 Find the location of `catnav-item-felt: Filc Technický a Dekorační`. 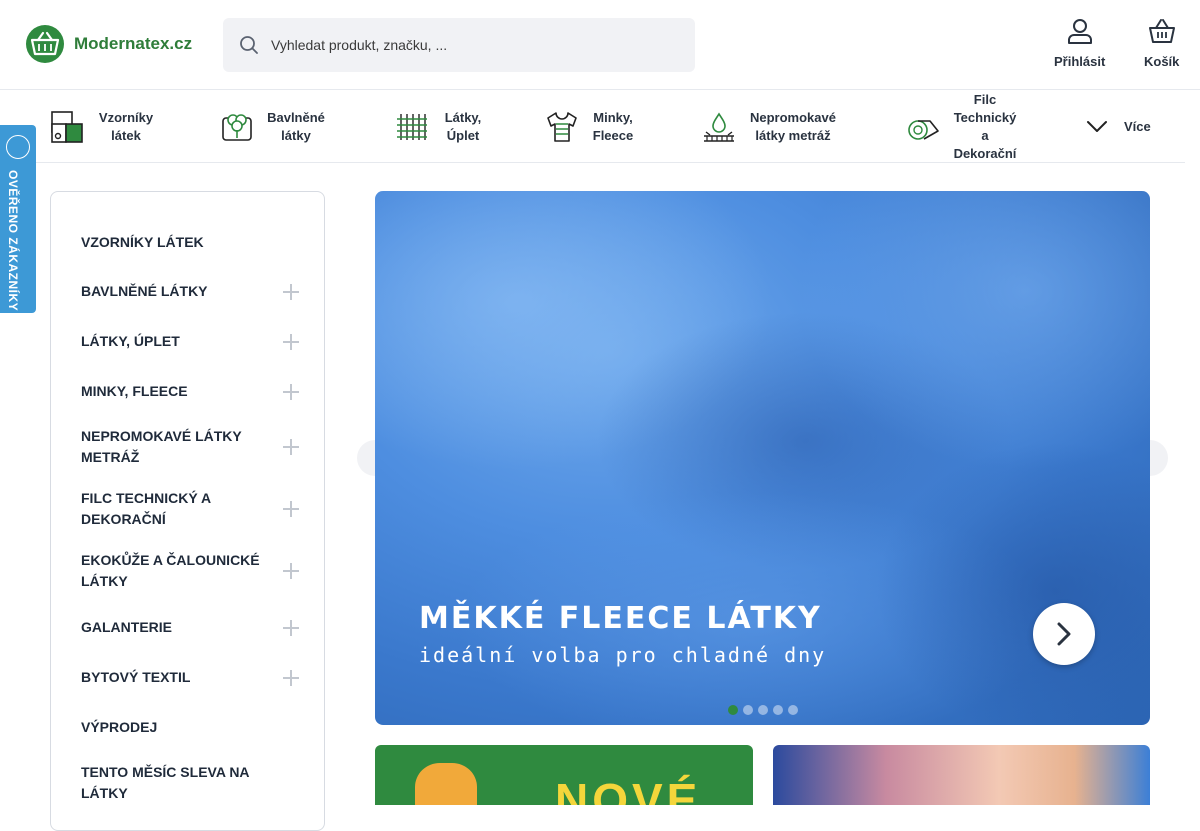

catnav-item-felt: Filc Technický a Dekorační is located at coordinates (962, 127).